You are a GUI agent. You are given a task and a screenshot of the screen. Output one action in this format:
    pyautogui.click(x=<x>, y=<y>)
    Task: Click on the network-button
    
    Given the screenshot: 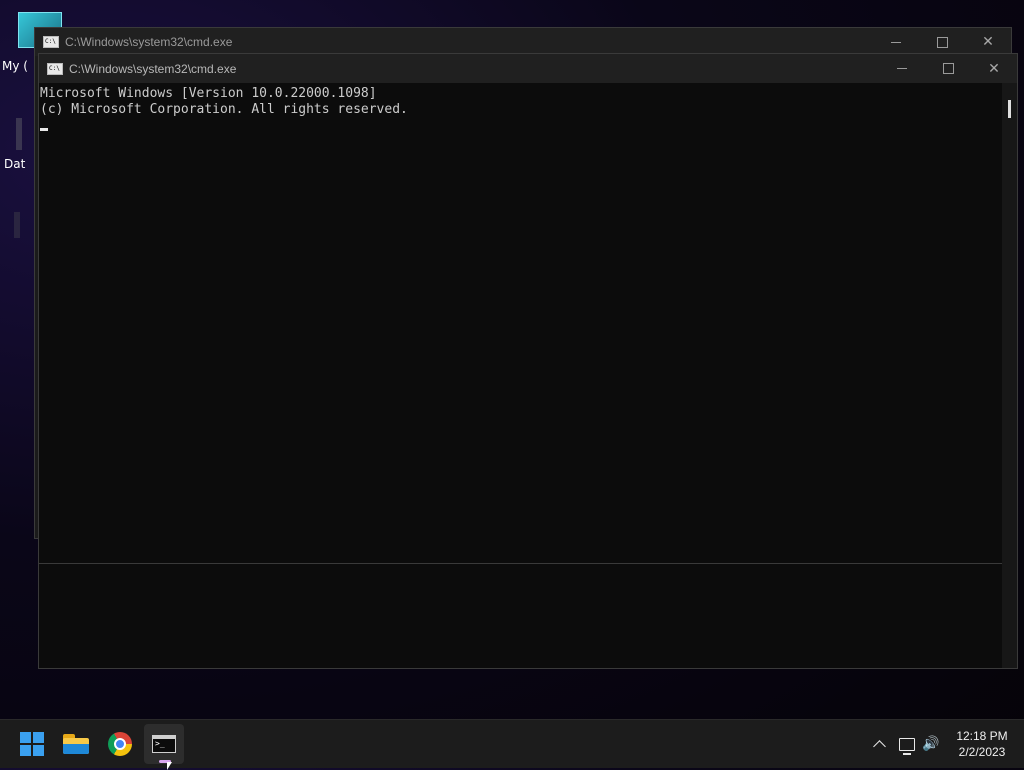 What is the action you would take?
    pyautogui.click(x=907, y=744)
    